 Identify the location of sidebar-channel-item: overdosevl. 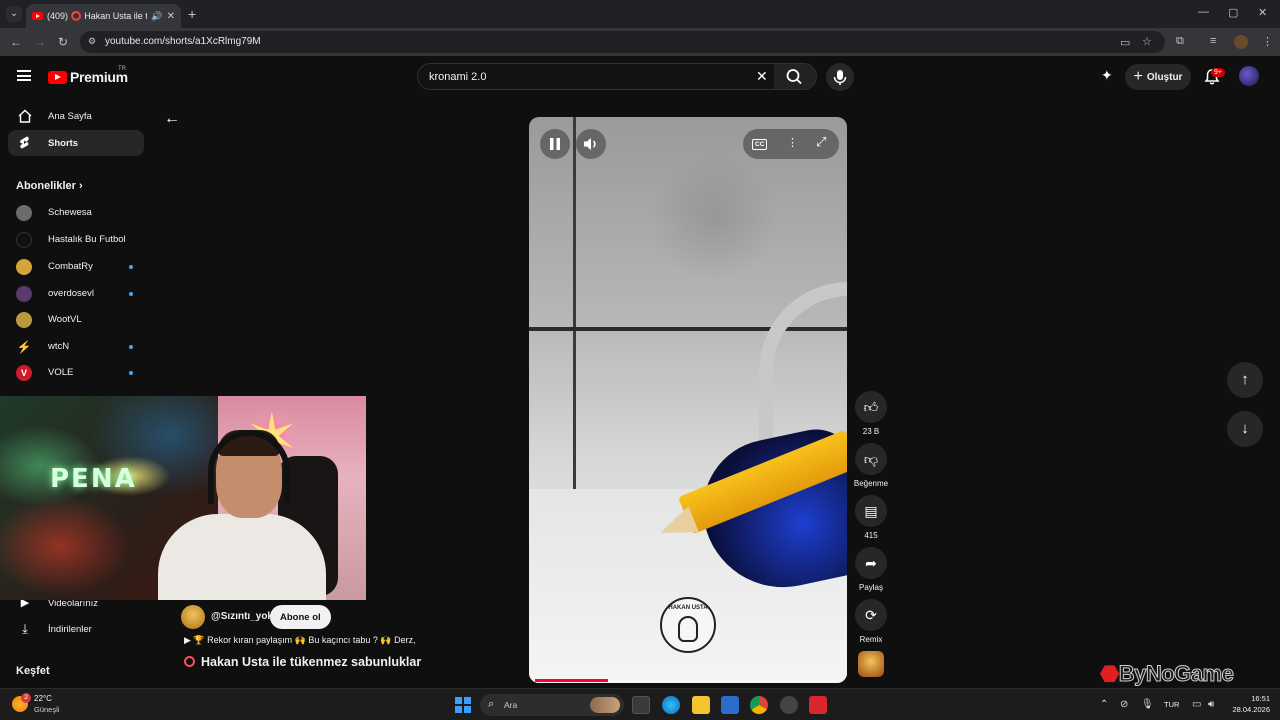
(81, 294).